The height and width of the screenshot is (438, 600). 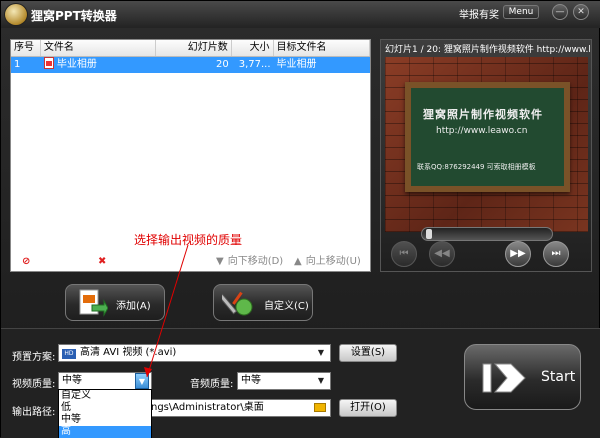 I want to click on move-up-button: ▲ 向上移动(U), so click(x=327, y=259).